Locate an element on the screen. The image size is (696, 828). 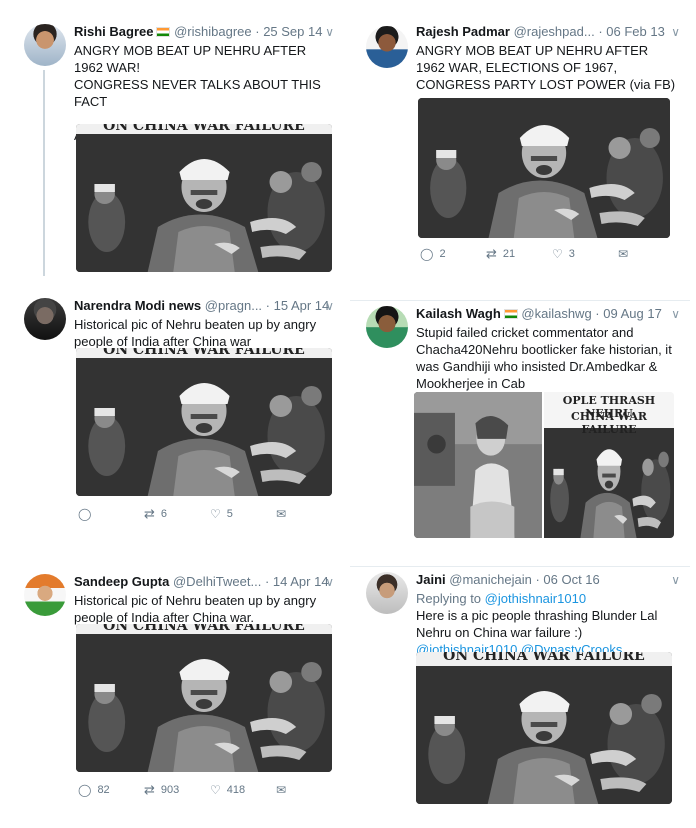
author-name: Kailash Wagh is located at coordinates (458, 313).